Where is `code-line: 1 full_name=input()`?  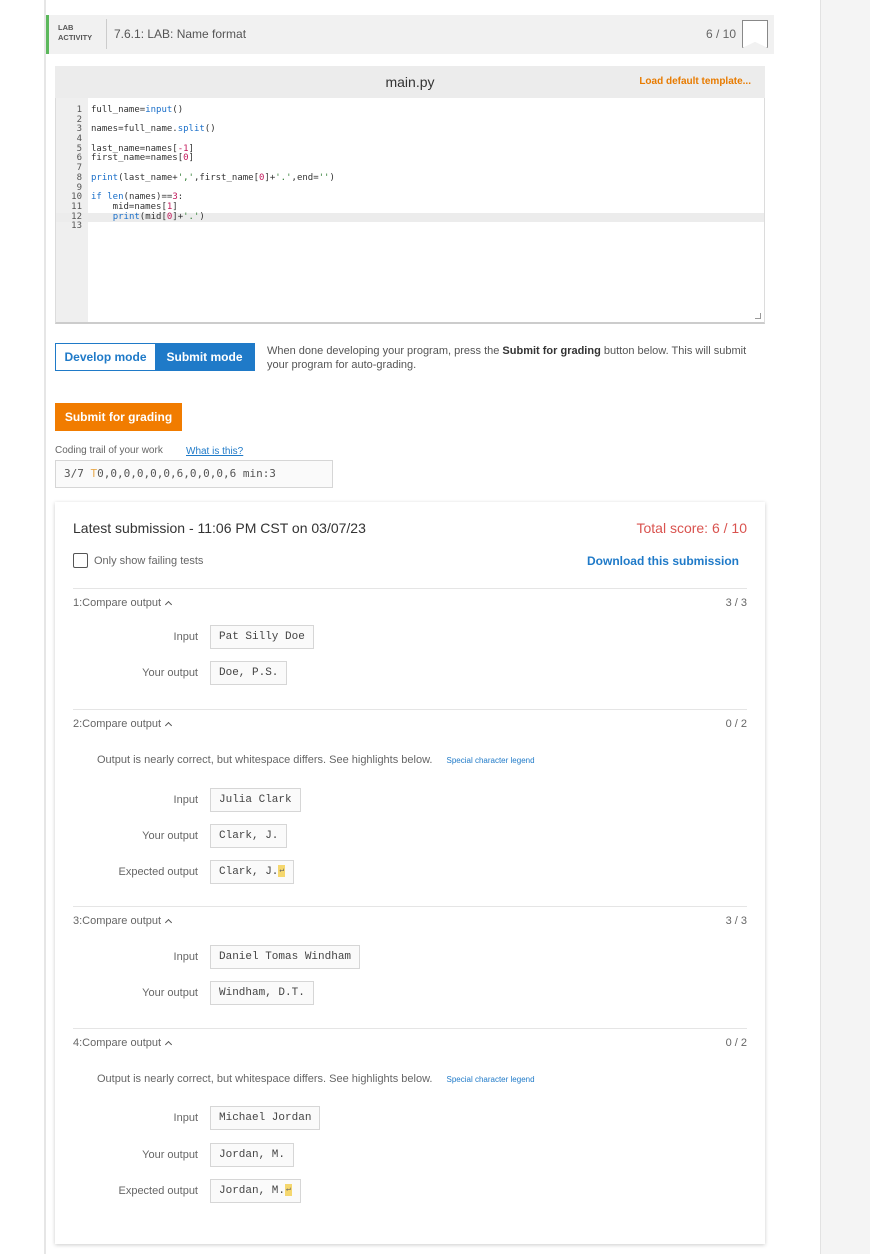 code-line: 1 full_name=input() is located at coordinates (410, 110).